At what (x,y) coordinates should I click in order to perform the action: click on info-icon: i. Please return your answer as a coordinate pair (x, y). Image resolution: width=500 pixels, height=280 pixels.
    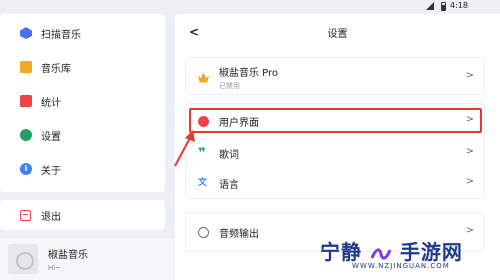
    Looking at the image, I should click on (26, 169).